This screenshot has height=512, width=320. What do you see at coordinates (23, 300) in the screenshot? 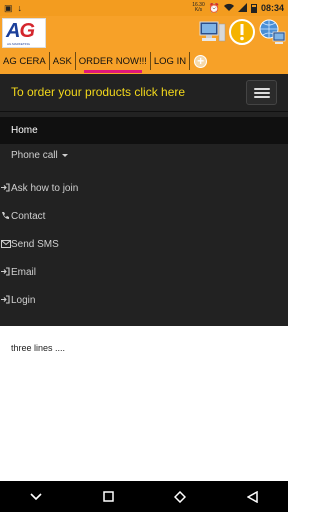
I see `menu-label: Login` at bounding box center [23, 300].